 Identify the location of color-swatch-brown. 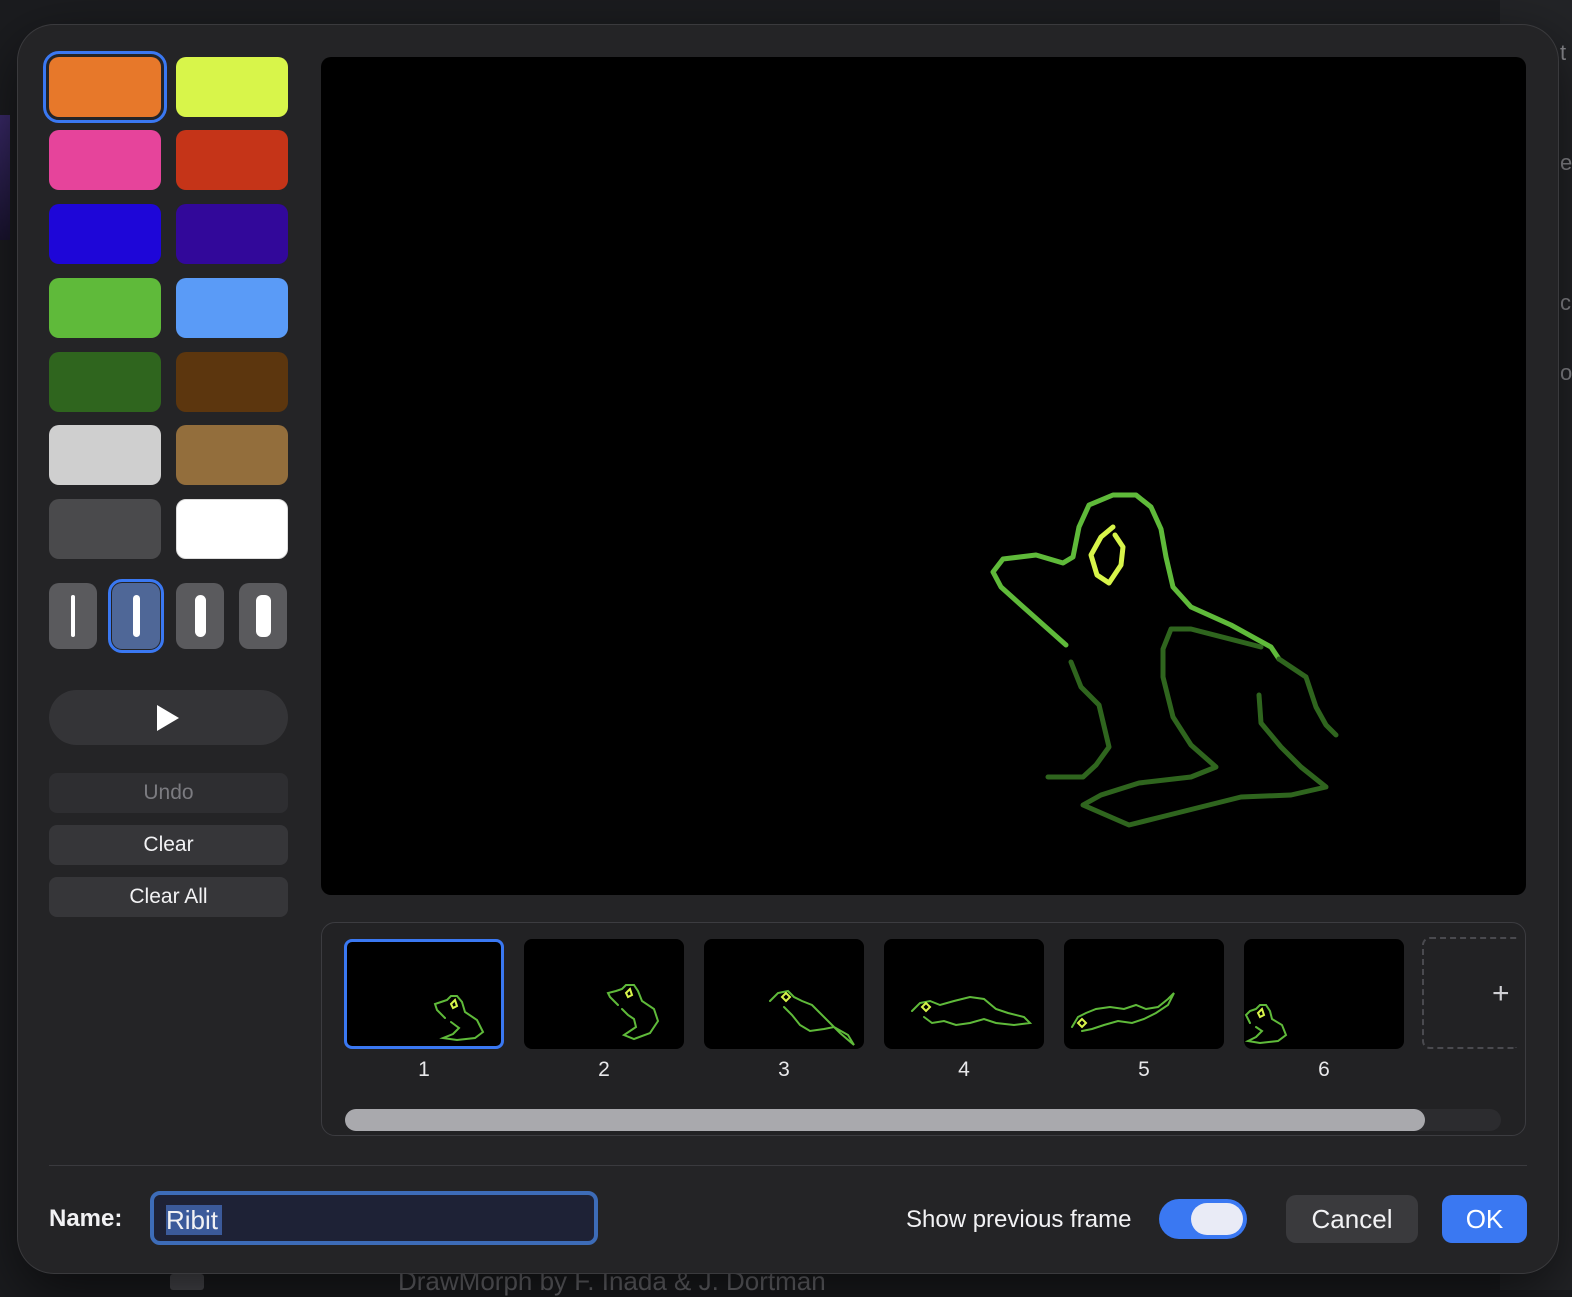
(232, 382).